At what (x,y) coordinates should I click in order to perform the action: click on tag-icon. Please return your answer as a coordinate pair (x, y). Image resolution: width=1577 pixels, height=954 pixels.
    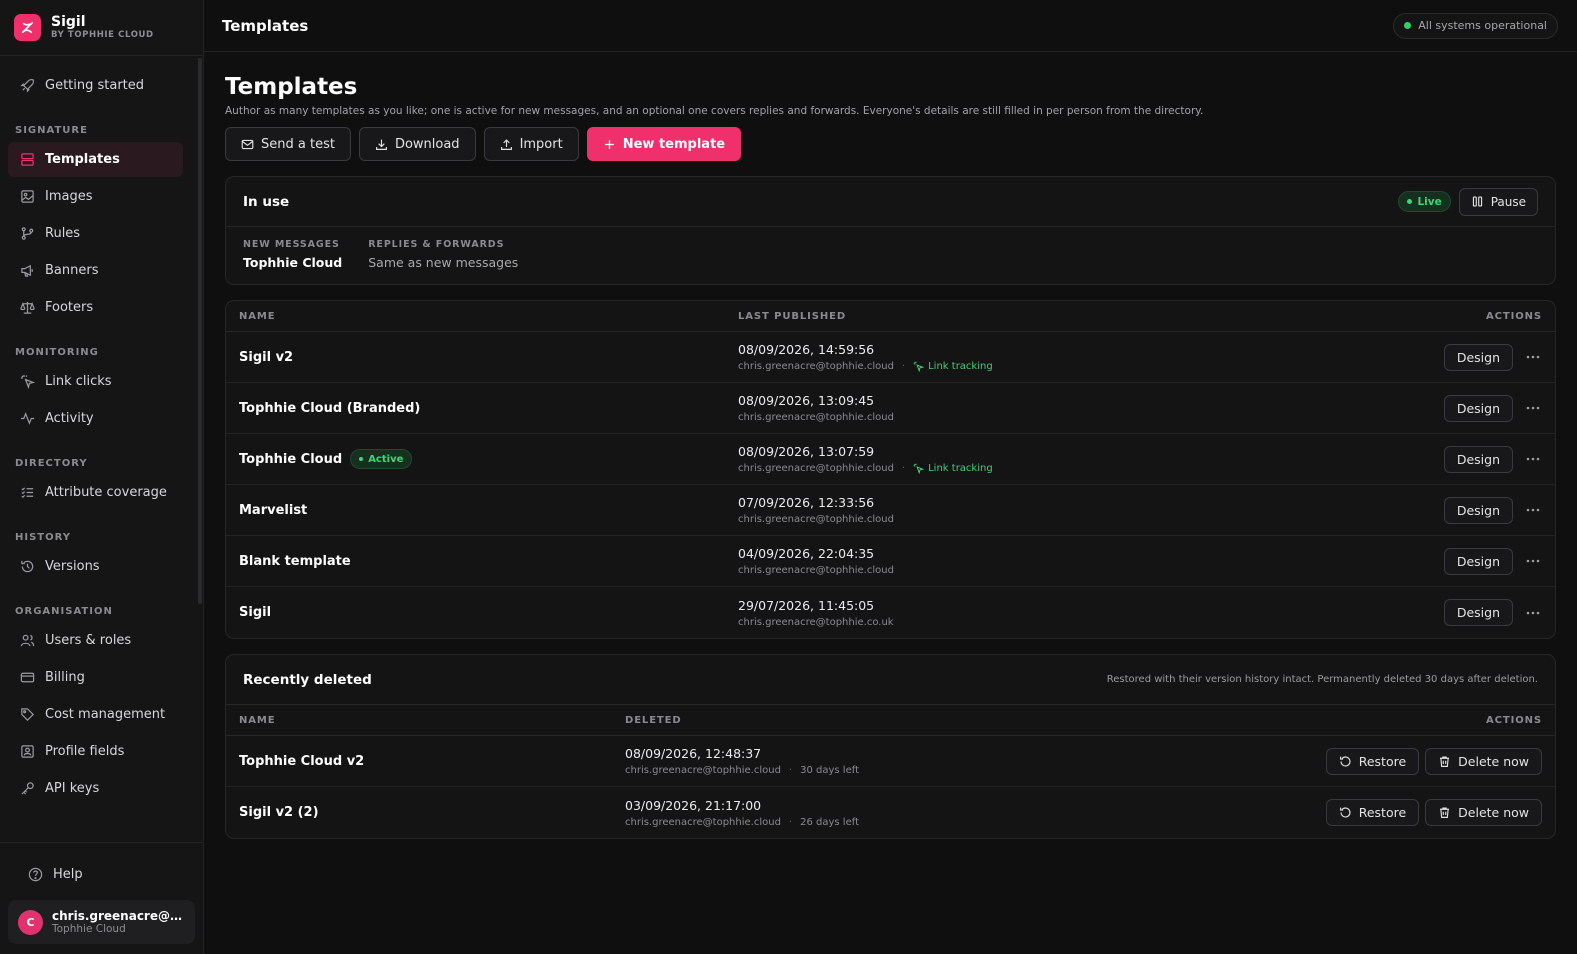
    Looking at the image, I should click on (27, 714).